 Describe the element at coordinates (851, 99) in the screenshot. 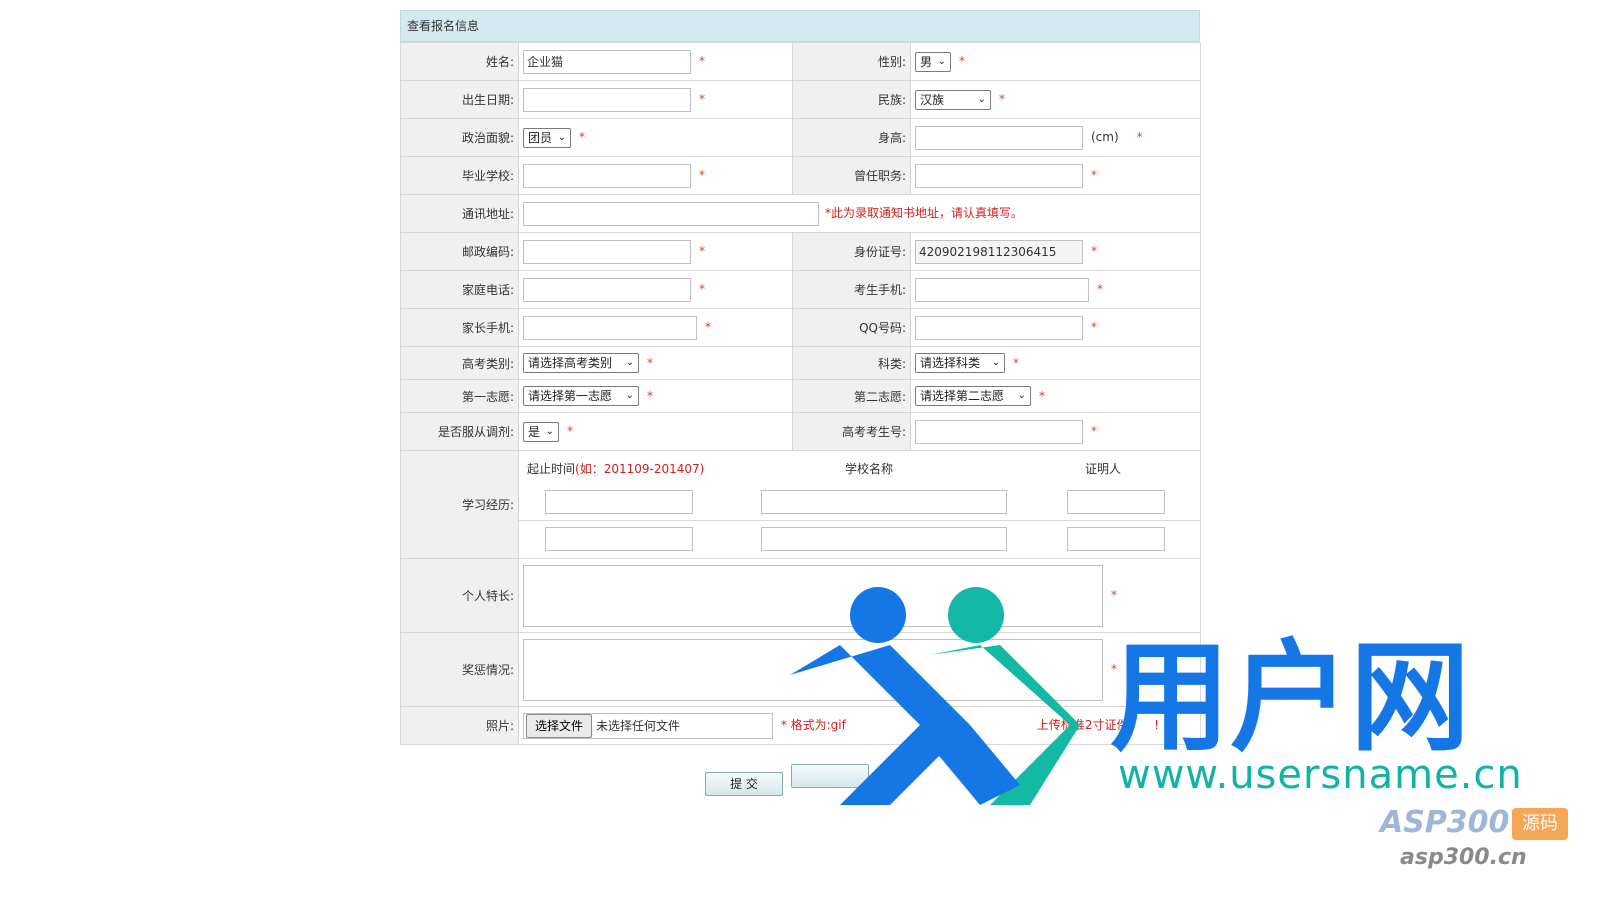

I see `ethnic-label: 民族:` at that location.